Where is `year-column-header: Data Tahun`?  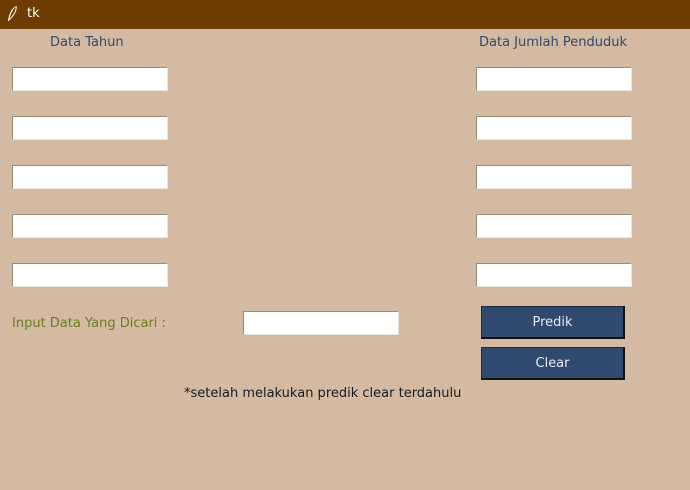 year-column-header: Data Tahun is located at coordinates (87, 42).